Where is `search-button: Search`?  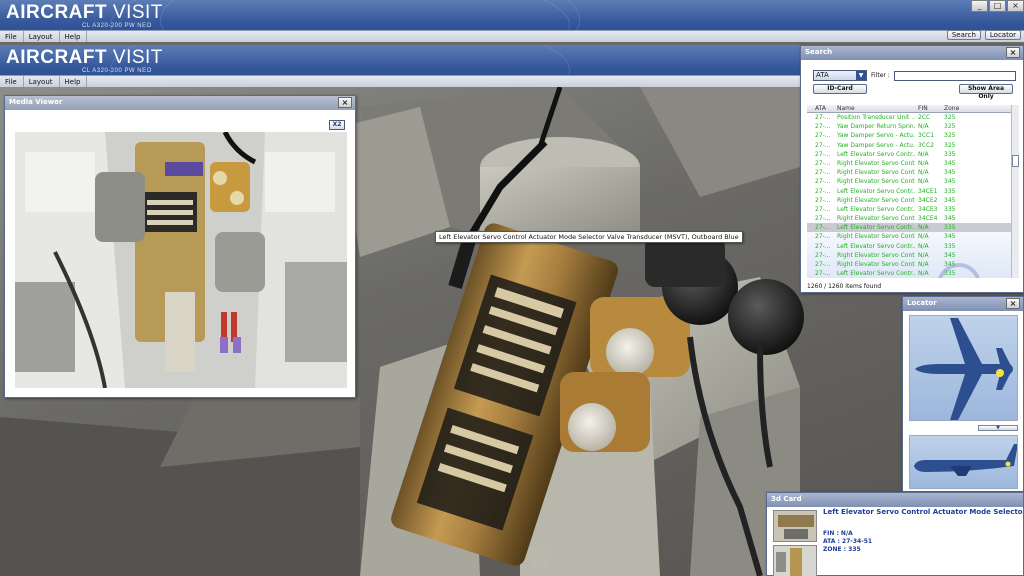 search-button: Search is located at coordinates (963, 35).